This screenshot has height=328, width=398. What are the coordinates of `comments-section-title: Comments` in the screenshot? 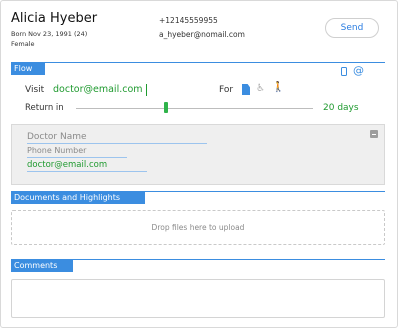 It's located at (42, 266).